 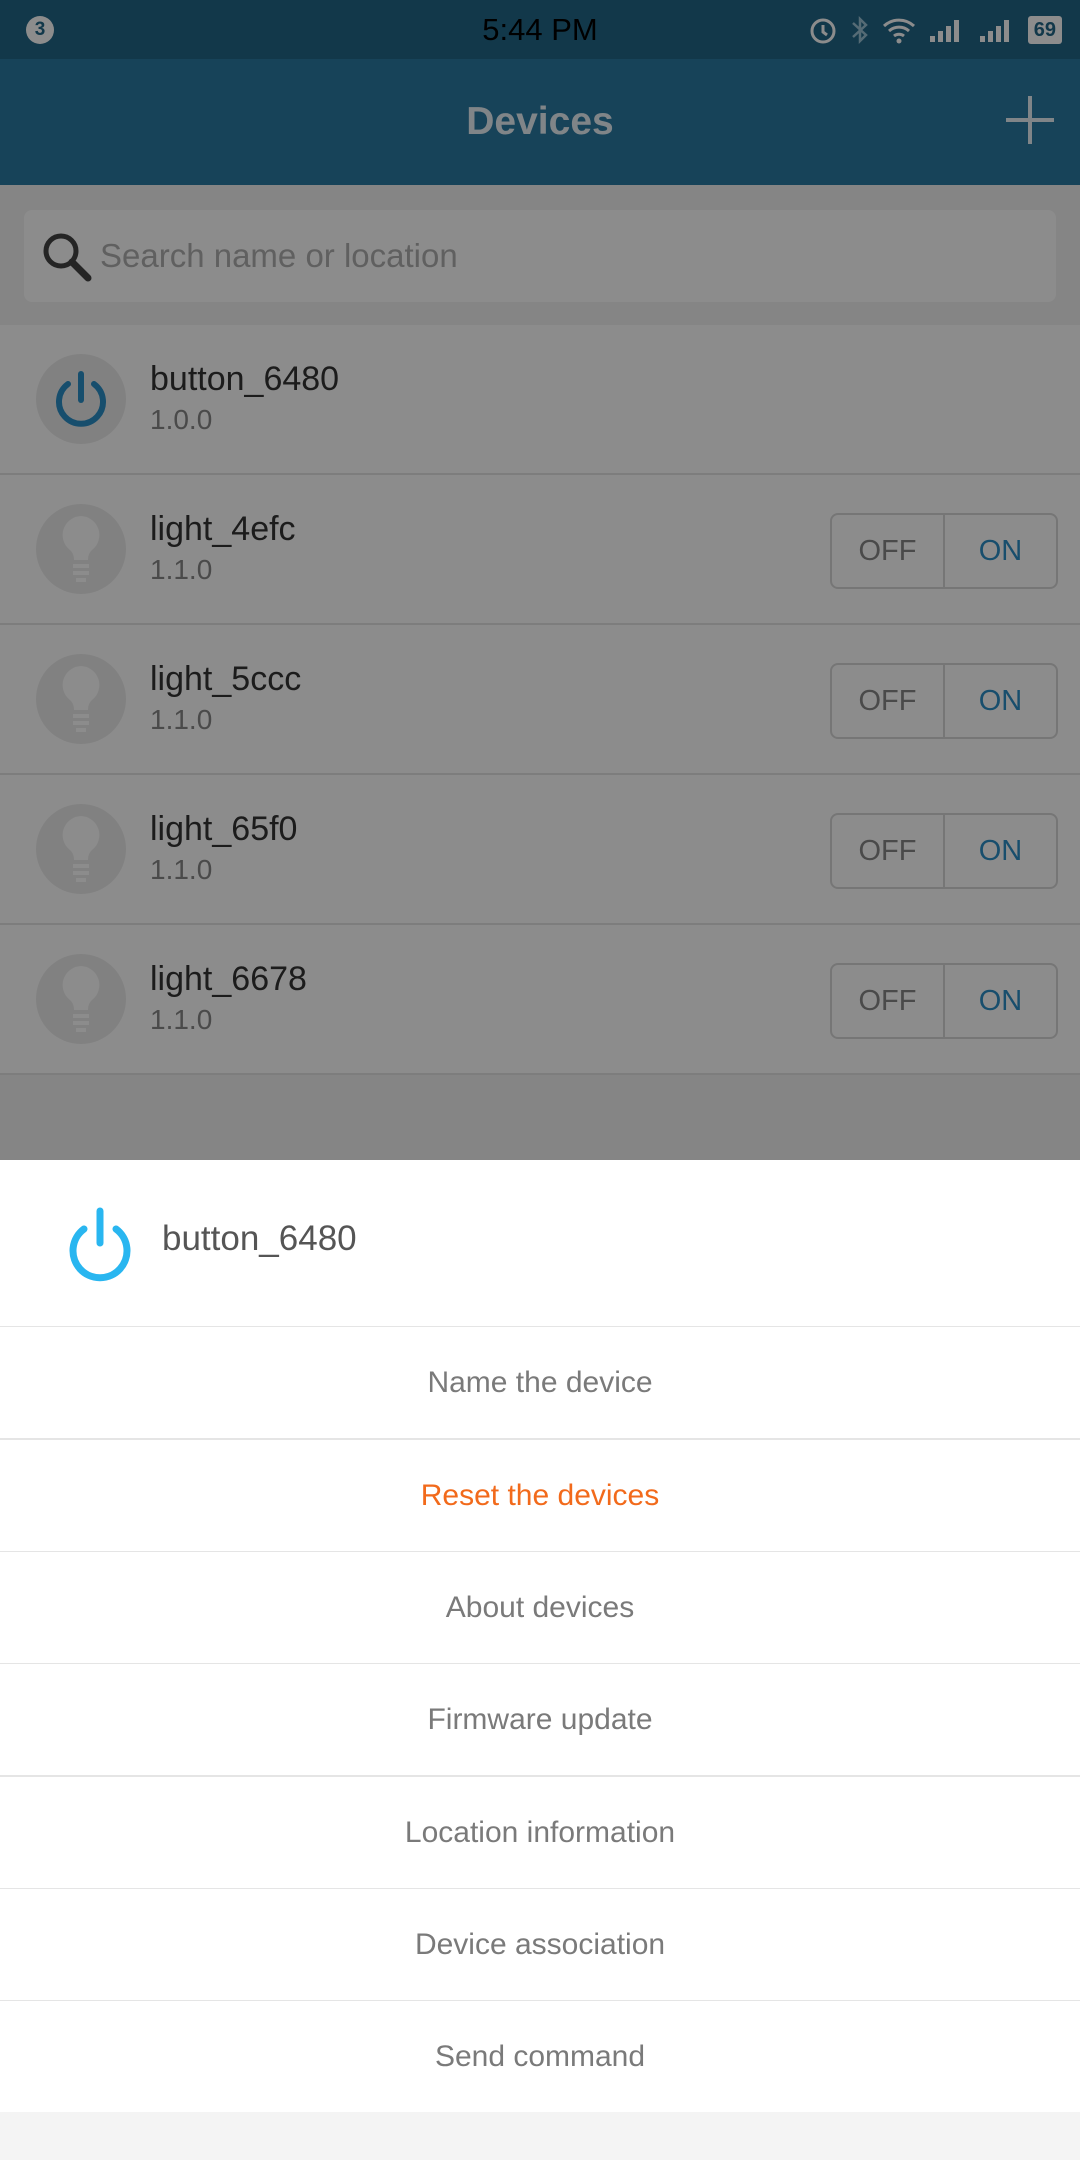 I want to click on name-device-option: Name the device, so click(x=540, y=1383).